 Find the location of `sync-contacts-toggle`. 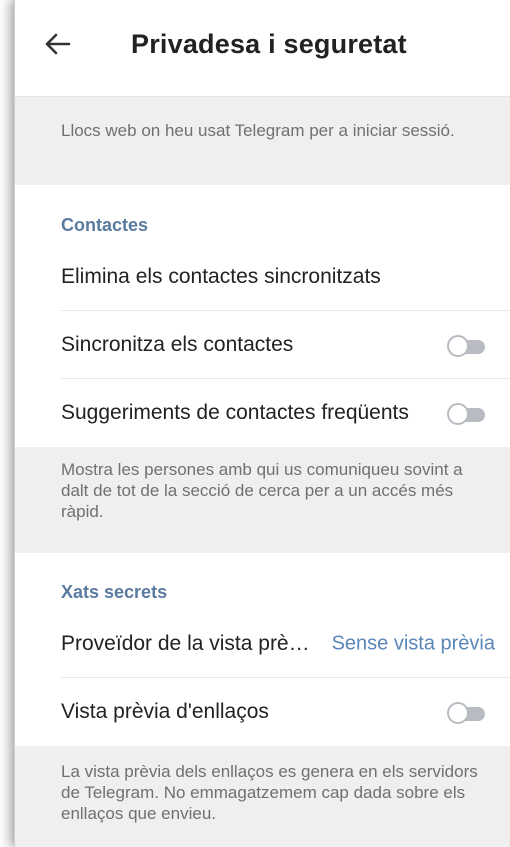

sync-contacts-toggle is located at coordinates (466, 345).